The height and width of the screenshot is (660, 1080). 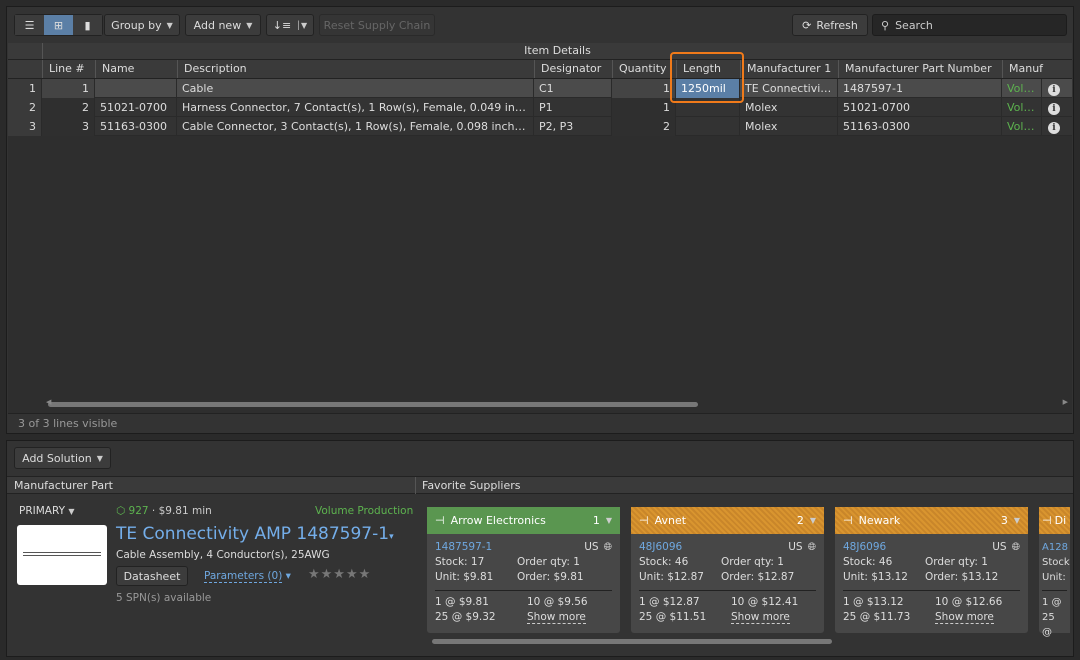 What do you see at coordinates (644, 126) in the screenshot?
I see `cell-qty: 2` at bounding box center [644, 126].